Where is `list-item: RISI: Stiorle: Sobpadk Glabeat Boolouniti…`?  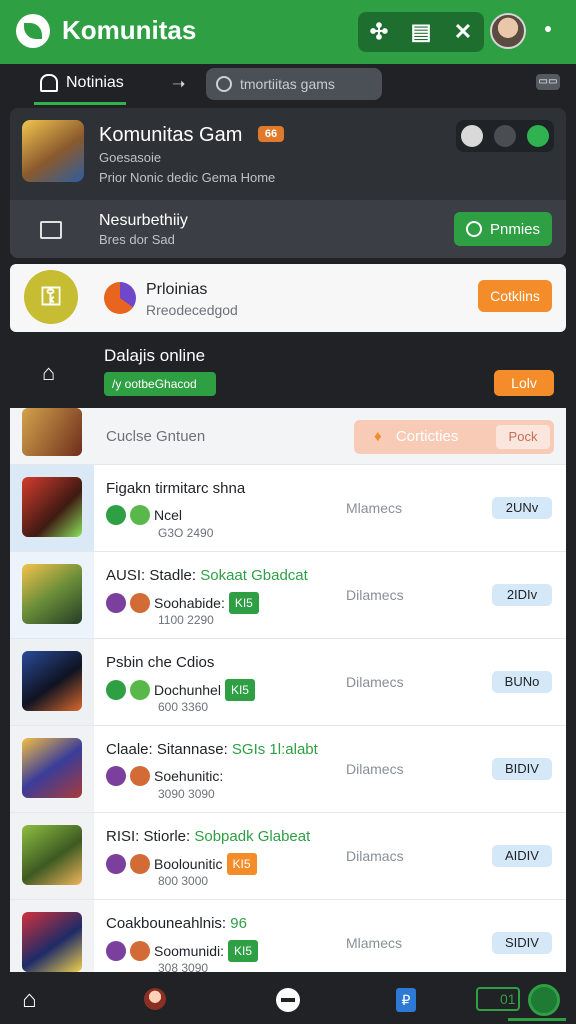
list-item: RISI: Stiorle: Sobpadk Glabeat Boolouniti… is located at coordinates (288, 856).